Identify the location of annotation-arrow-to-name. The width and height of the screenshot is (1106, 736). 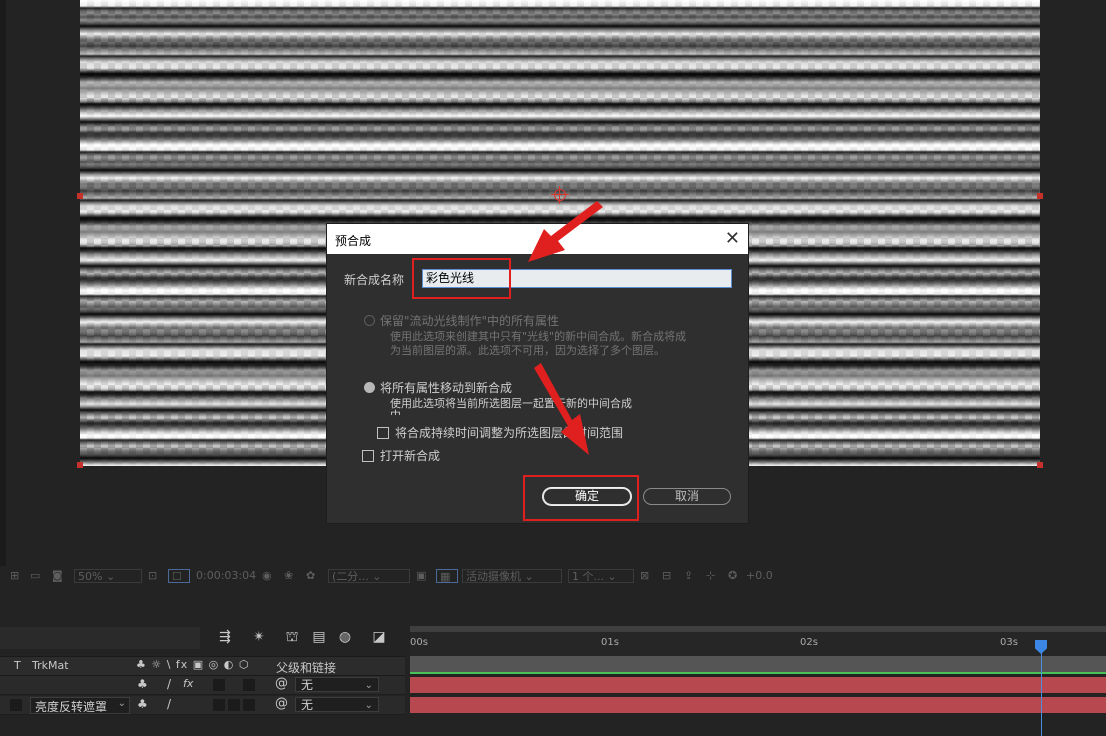
(565, 231).